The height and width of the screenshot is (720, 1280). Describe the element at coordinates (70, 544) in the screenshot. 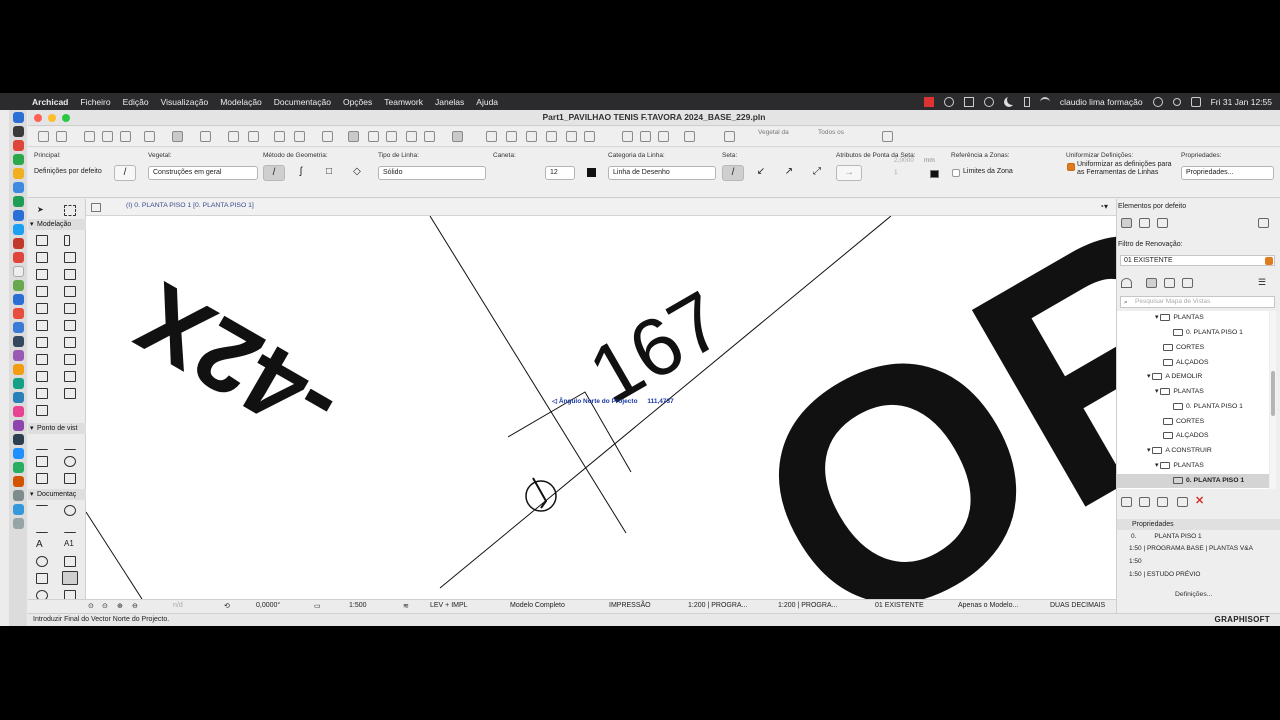

I see `label-tool-icon: A1` at that location.